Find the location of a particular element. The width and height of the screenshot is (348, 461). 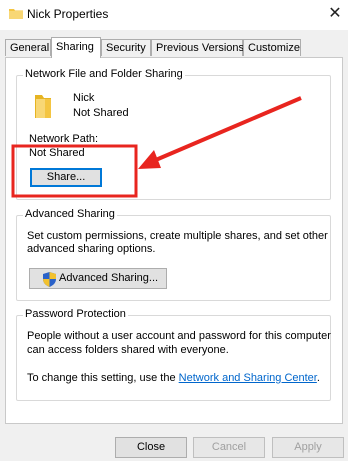

close-button: Close is located at coordinates (151, 447).